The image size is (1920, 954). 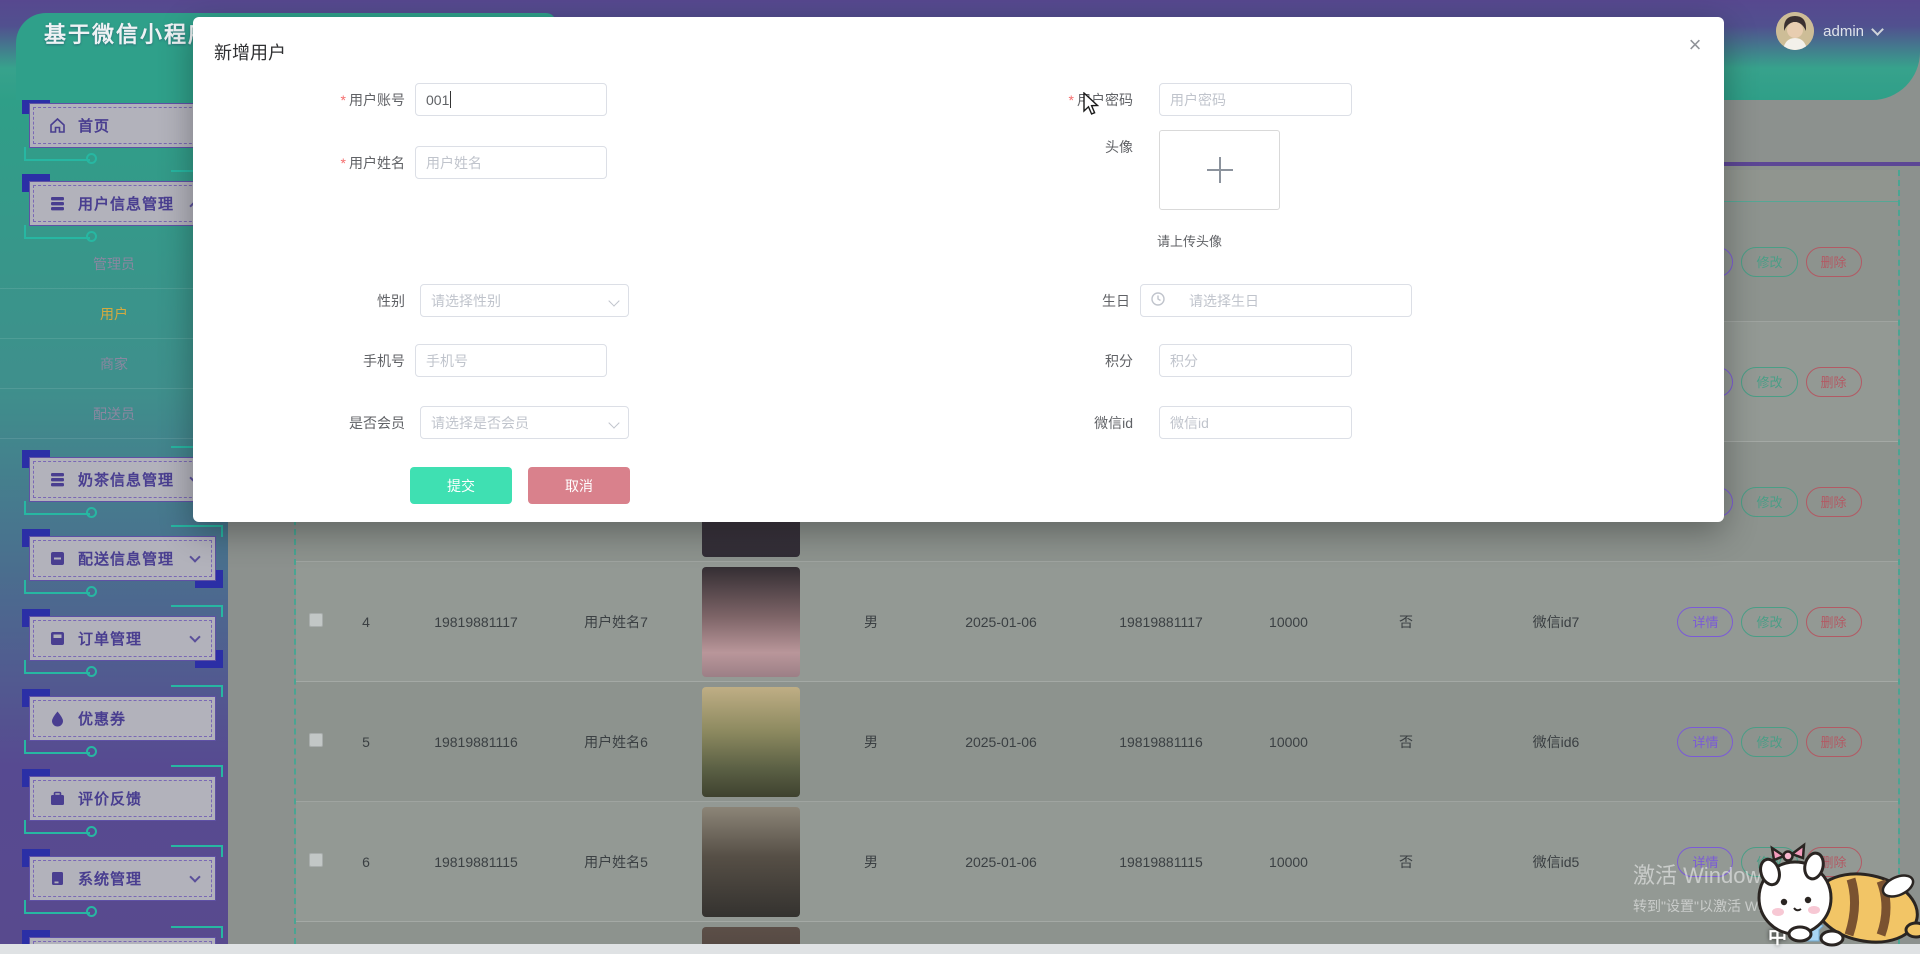 I want to click on sidebar-item-label: 用户信息管理, so click(x=126, y=204).